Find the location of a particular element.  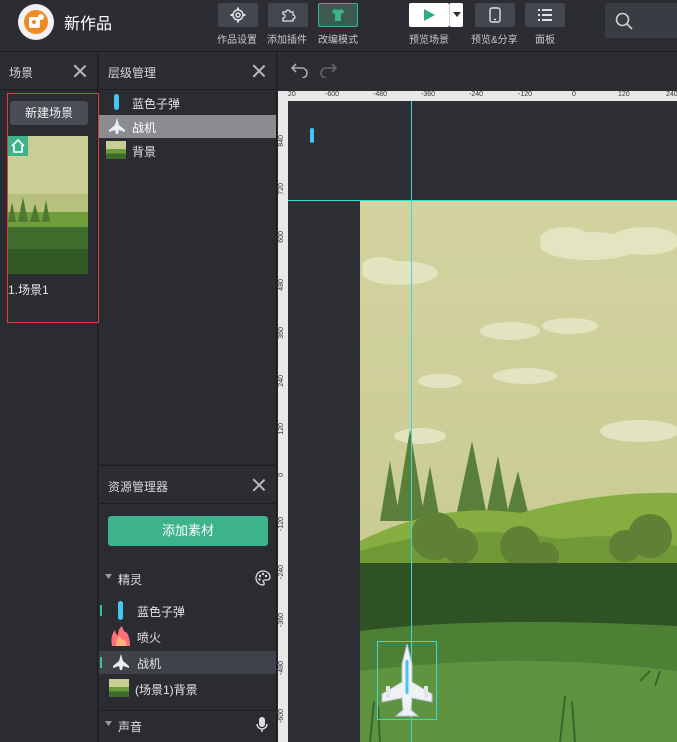

top-bar: 新作品 作品设置 添加插件 改编模式 预览场景 预览&分享 面板 is located at coordinates (338, 26).